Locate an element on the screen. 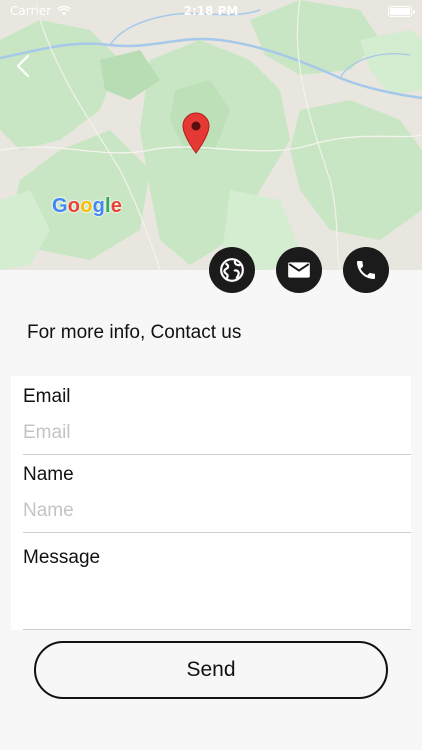 The height and width of the screenshot is (750, 422). phone-button is located at coordinates (366, 270).